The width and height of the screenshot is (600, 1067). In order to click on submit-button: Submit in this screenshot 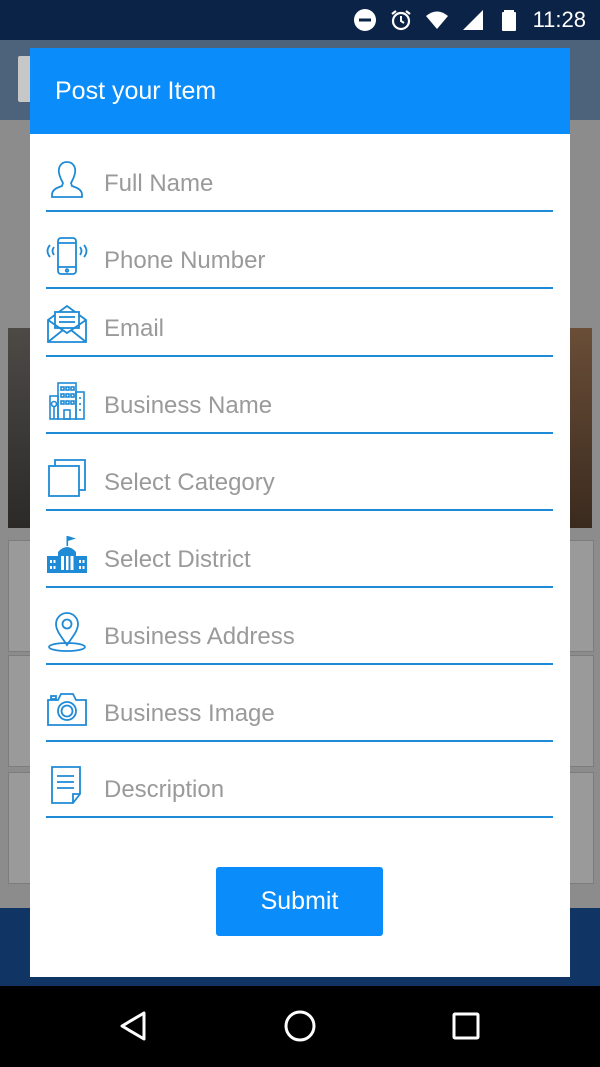, I will do `click(299, 901)`.